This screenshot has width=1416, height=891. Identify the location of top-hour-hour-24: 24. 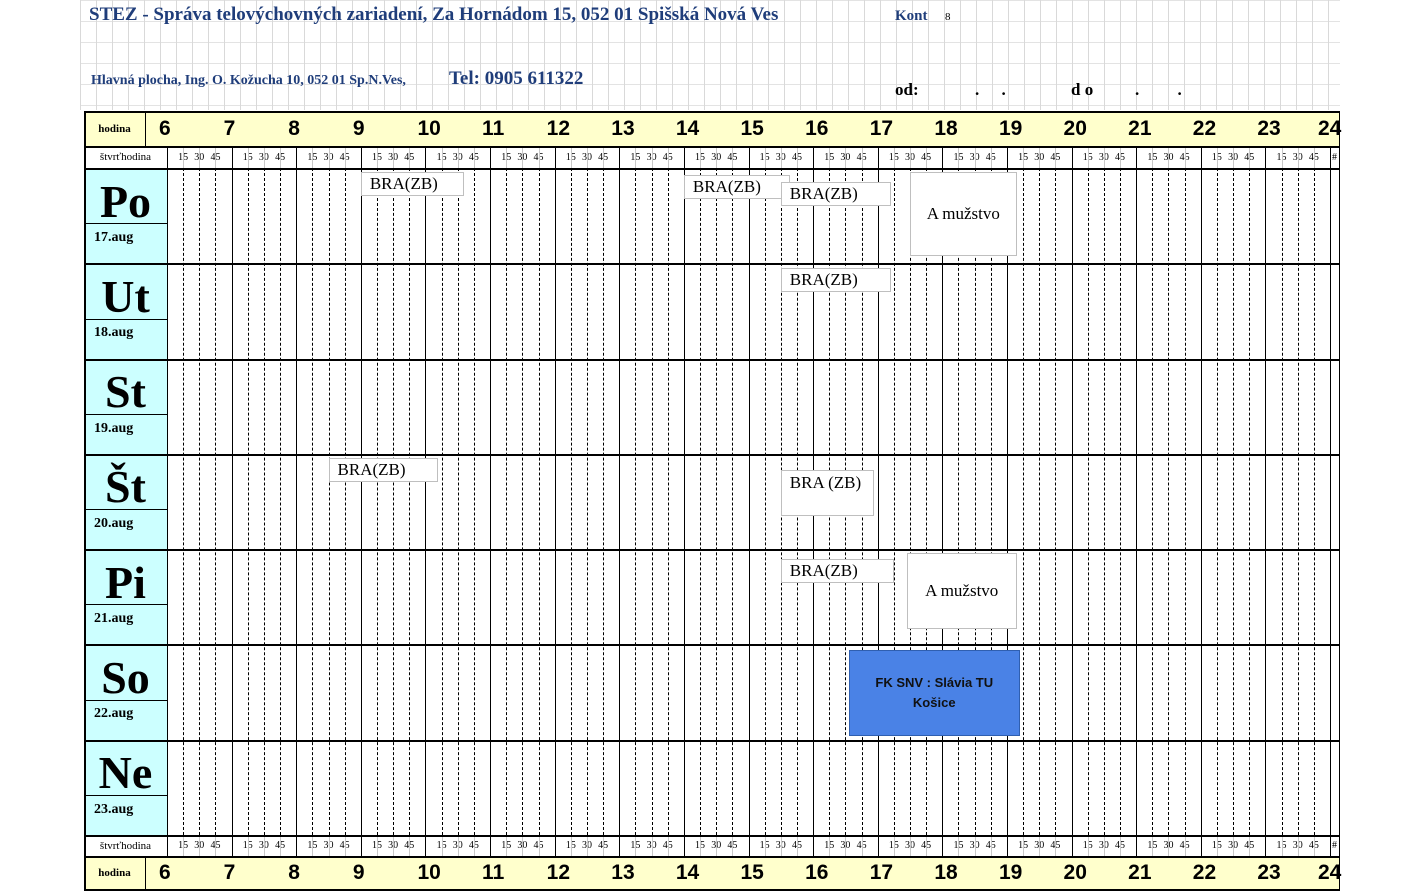
(1330, 128).